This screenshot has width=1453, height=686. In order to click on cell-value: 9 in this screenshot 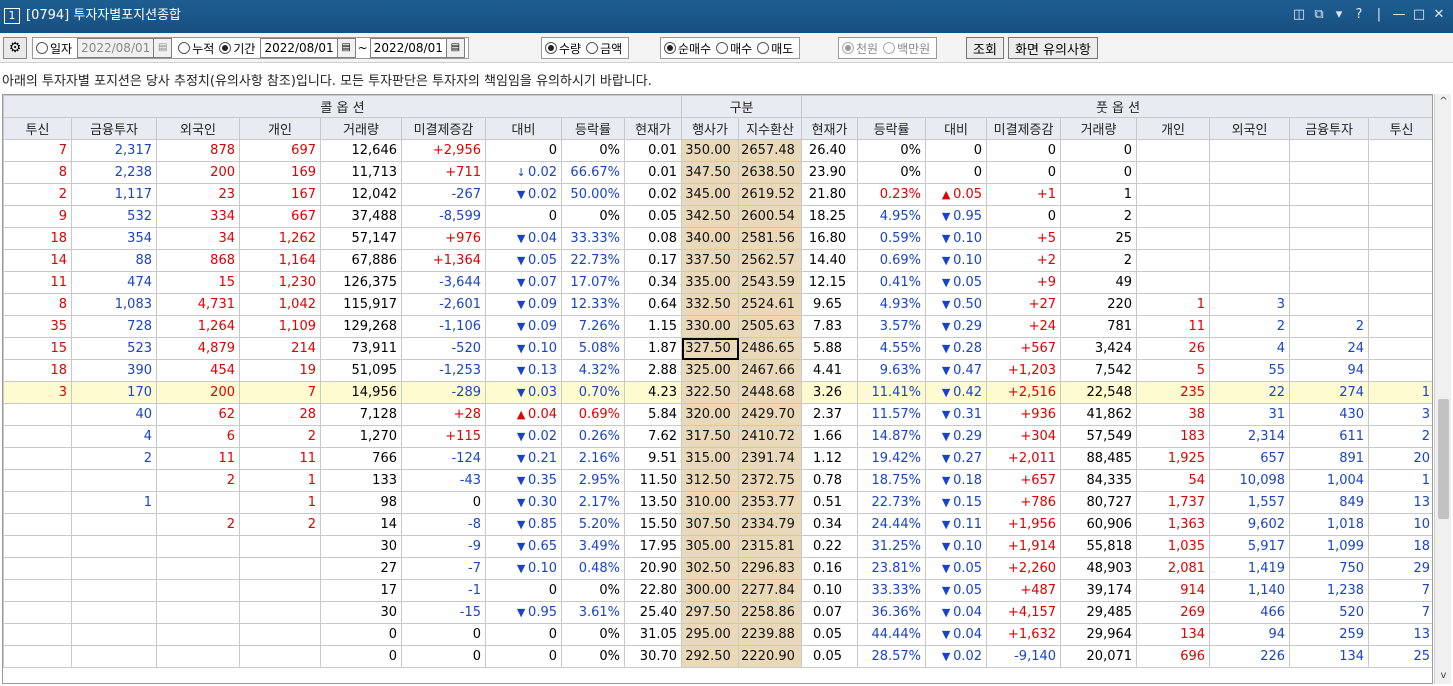, I will do `click(62, 216)`.